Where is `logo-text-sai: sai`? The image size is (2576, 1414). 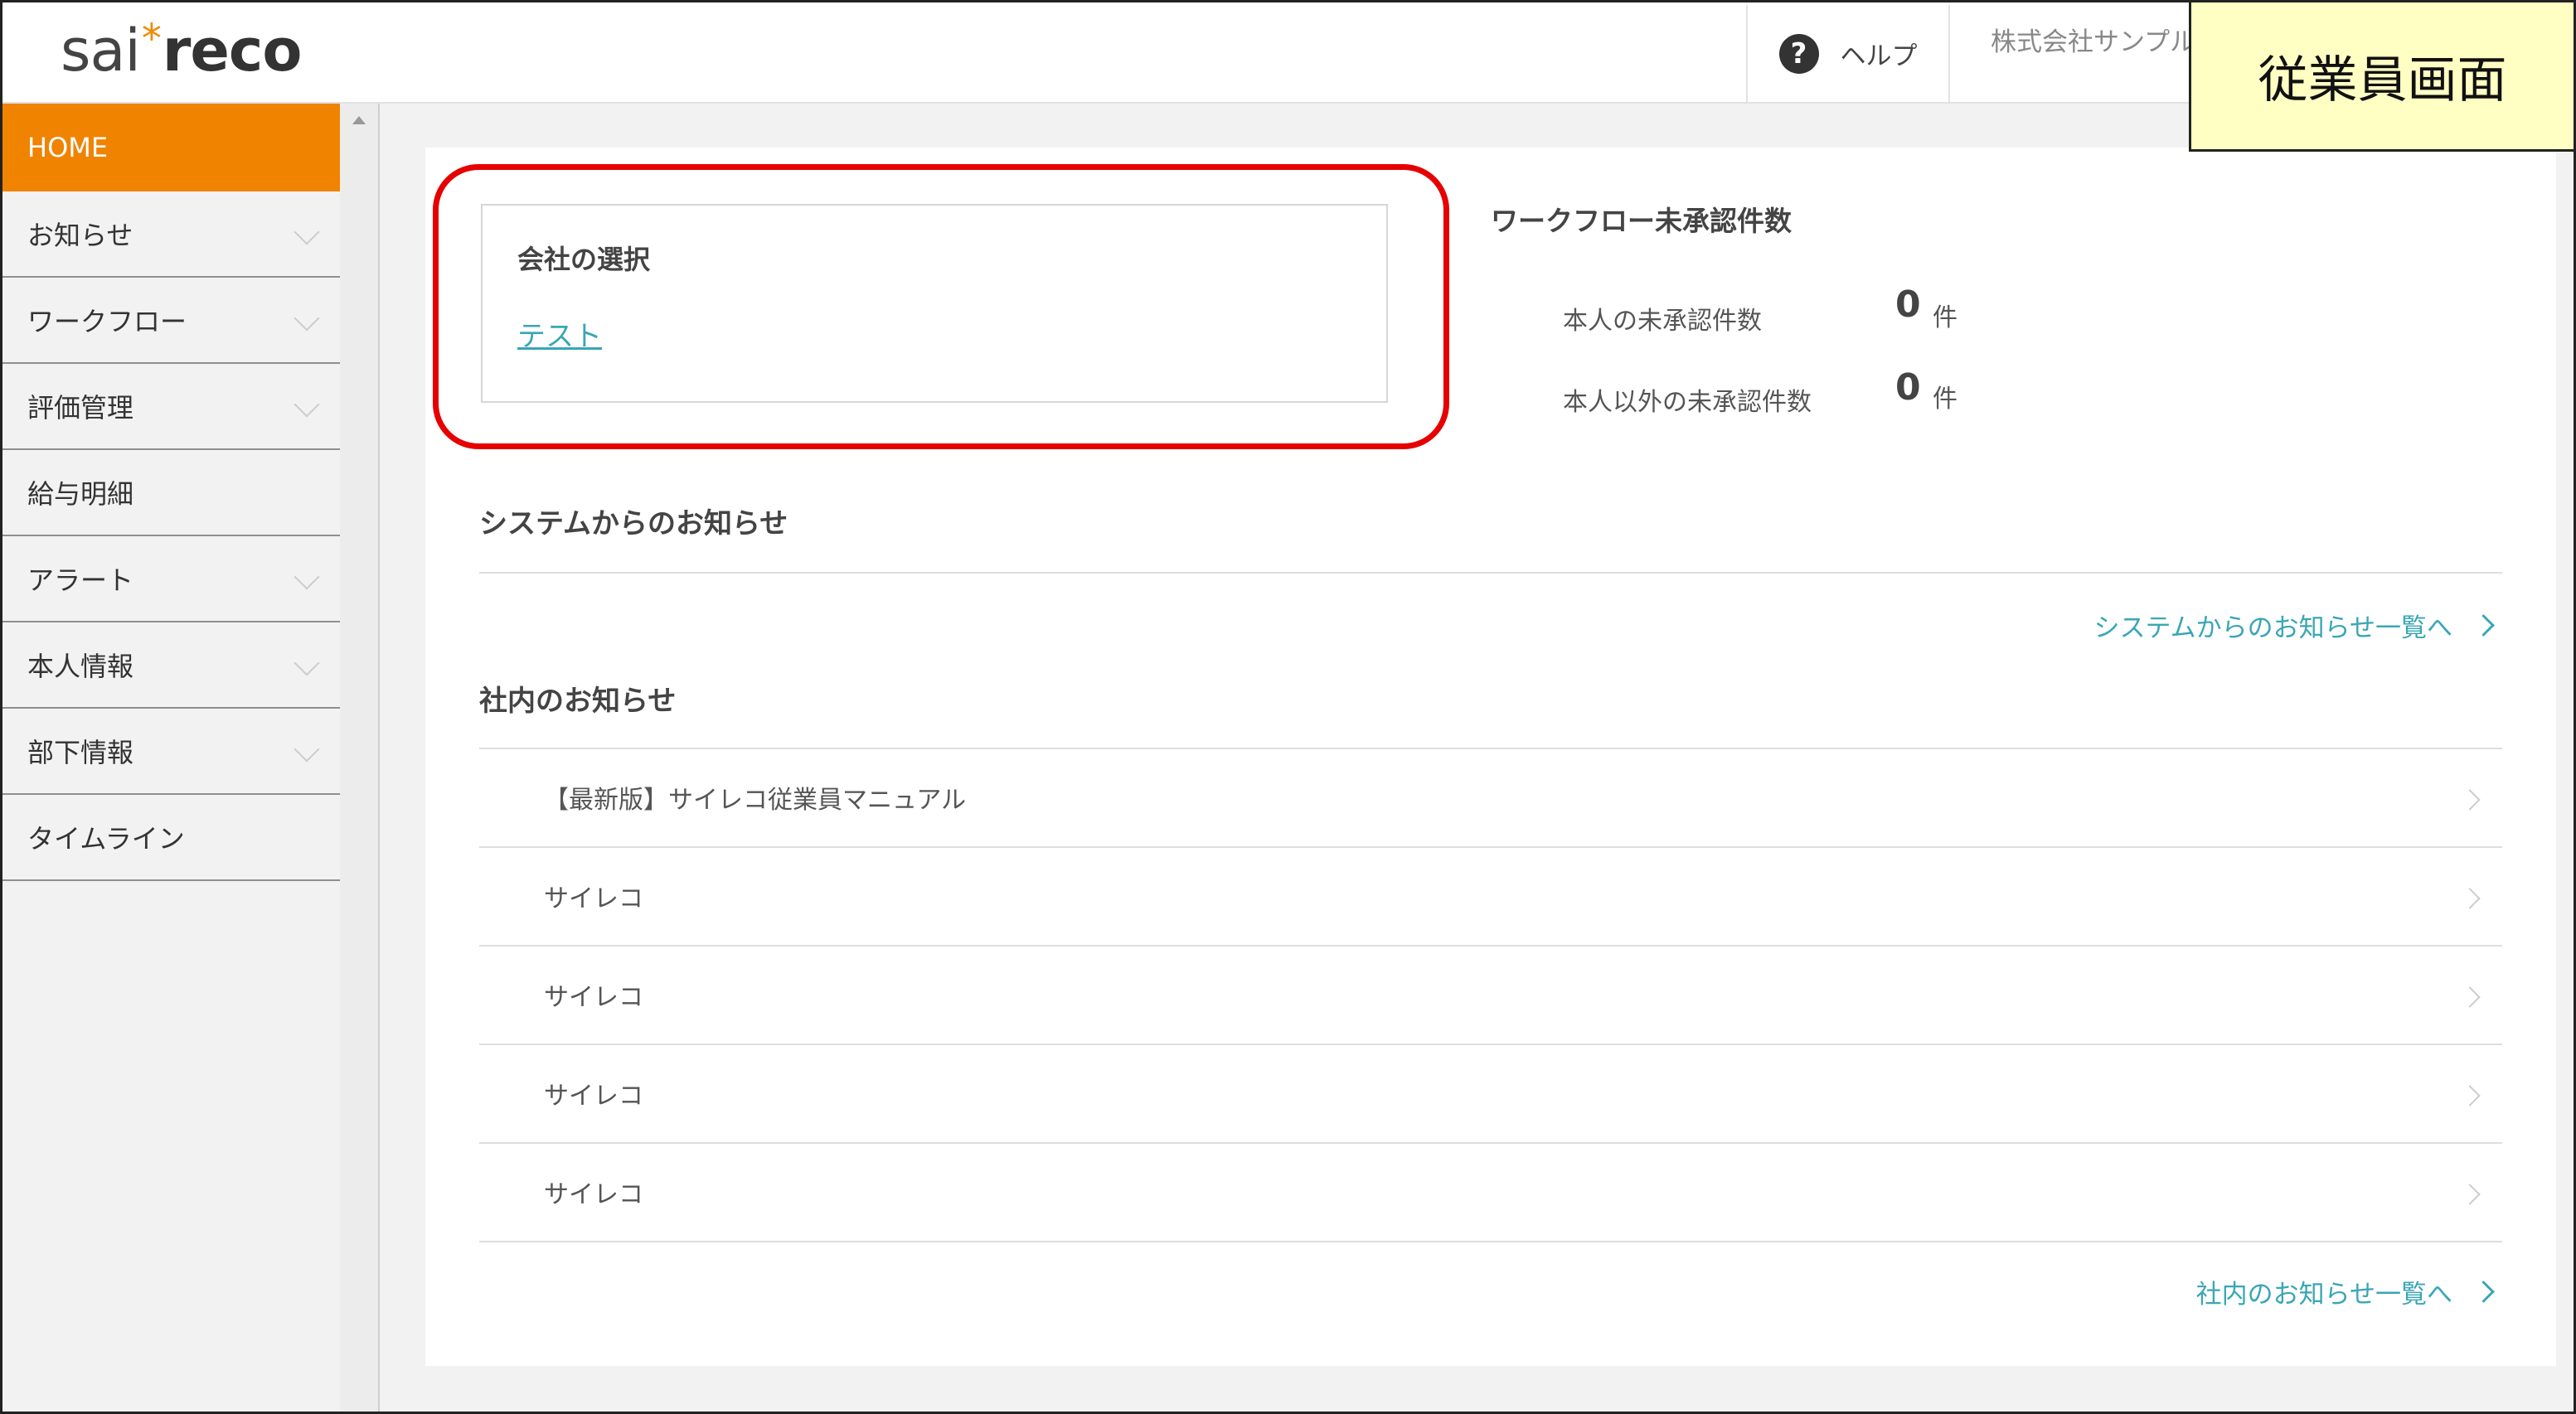
logo-text-sai: sai is located at coordinates (101, 51).